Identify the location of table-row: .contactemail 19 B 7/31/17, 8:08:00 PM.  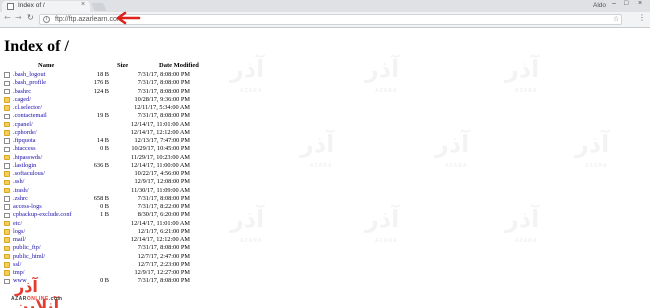
(325, 116).